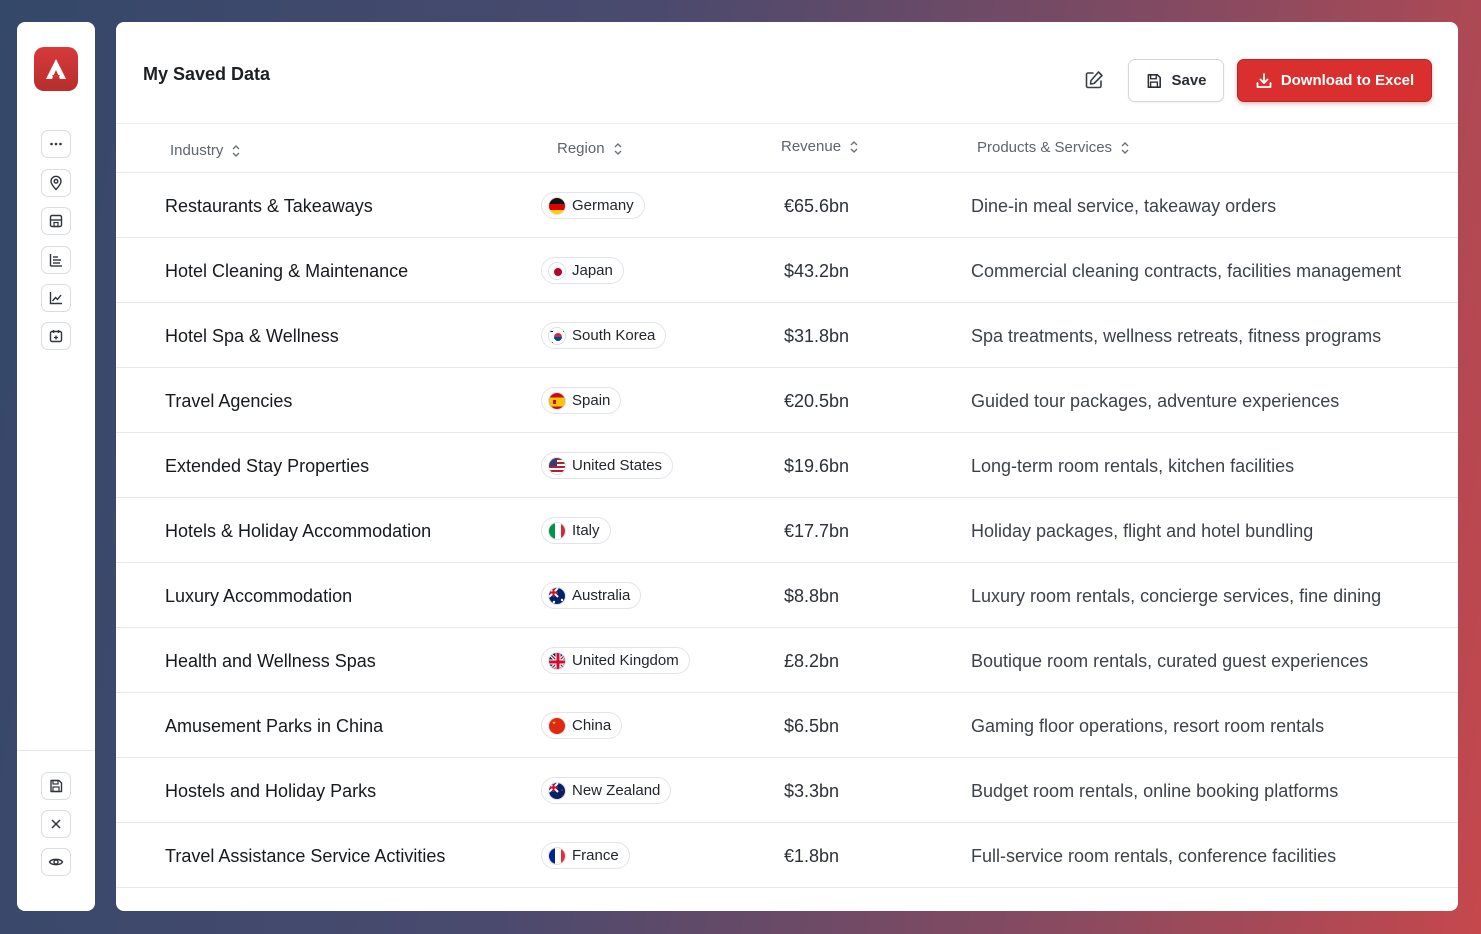 This screenshot has height=934, width=1481. I want to click on bar-chart-button, so click(56, 260).